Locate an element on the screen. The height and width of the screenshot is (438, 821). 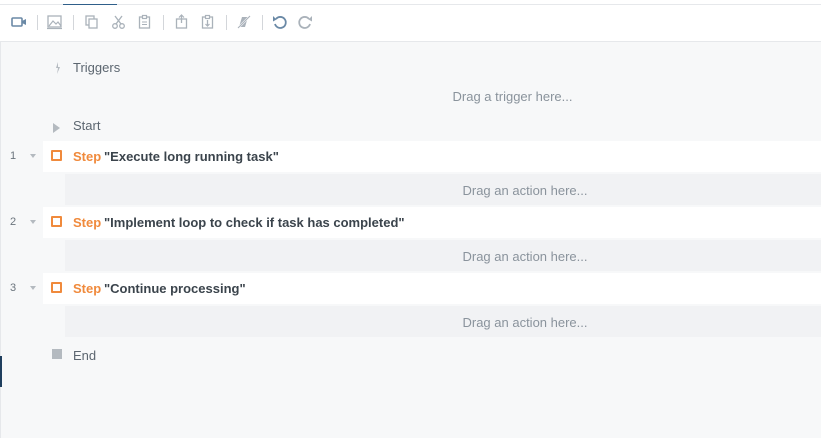
play-icon is located at coordinates (57, 126).